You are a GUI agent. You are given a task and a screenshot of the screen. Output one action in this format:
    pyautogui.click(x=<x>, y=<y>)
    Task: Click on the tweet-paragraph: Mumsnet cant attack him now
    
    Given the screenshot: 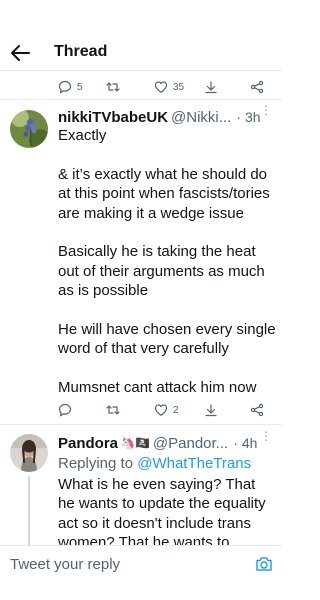 What is the action you would take?
    pyautogui.click(x=157, y=388)
    